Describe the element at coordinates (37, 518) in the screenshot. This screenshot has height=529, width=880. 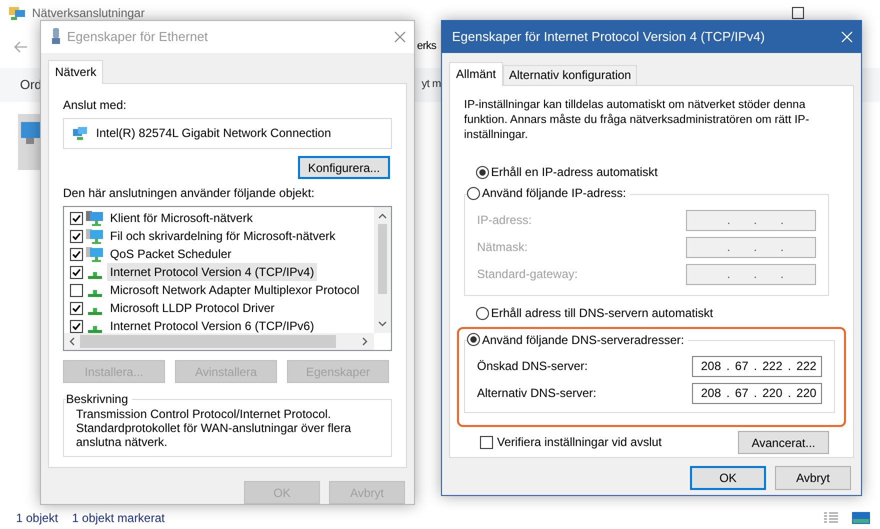
I see `status-text: 1 objekt` at that location.